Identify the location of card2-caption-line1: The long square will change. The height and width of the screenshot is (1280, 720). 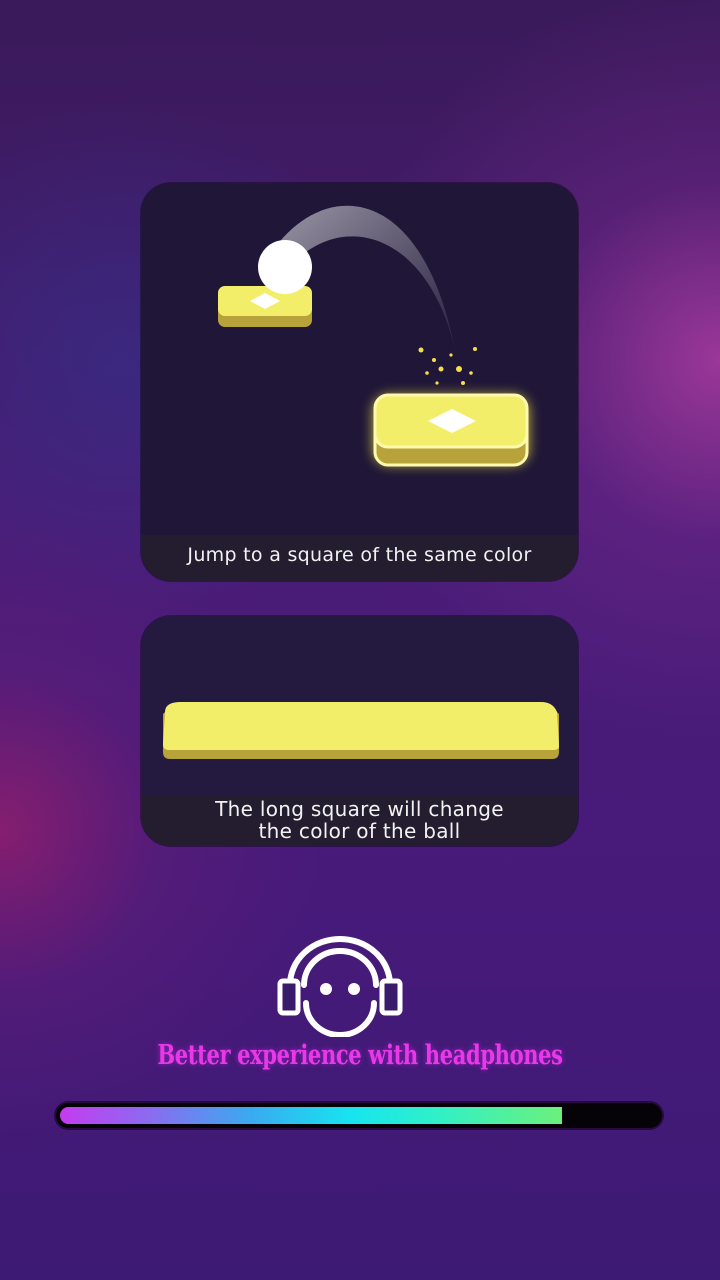
(359, 809).